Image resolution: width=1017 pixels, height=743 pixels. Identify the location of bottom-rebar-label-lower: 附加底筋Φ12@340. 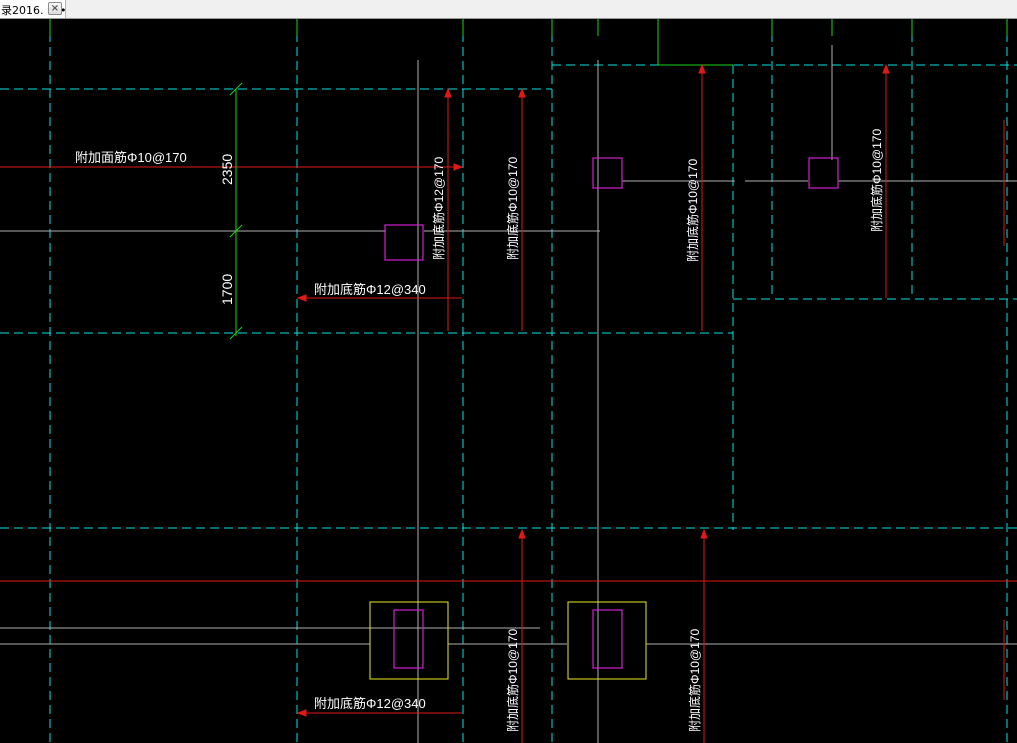
(370, 703).